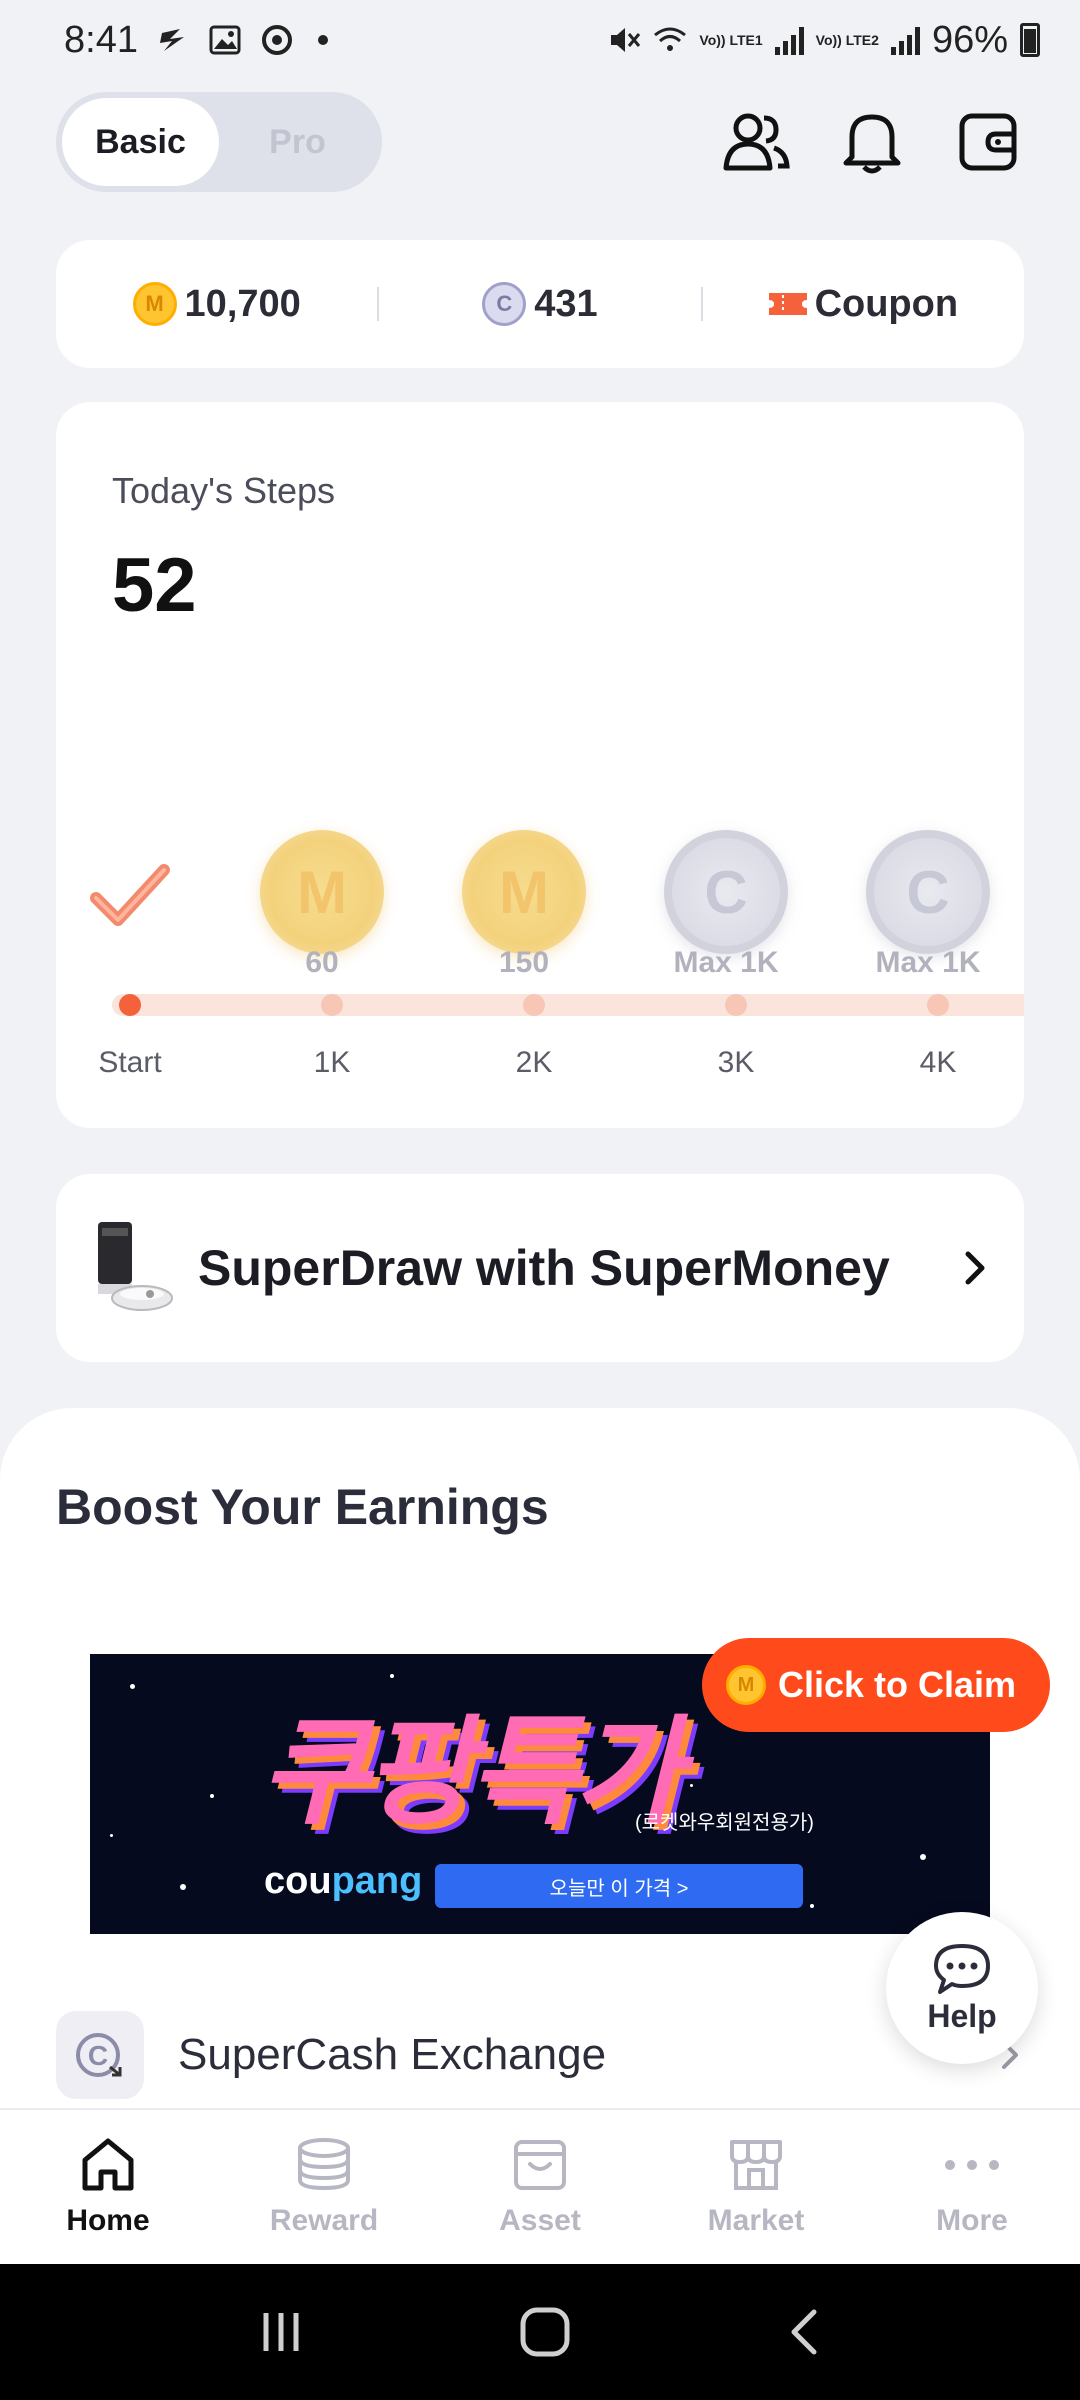  Describe the element at coordinates (1030, 40) in the screenshot. I see `battery-icon` at that location.